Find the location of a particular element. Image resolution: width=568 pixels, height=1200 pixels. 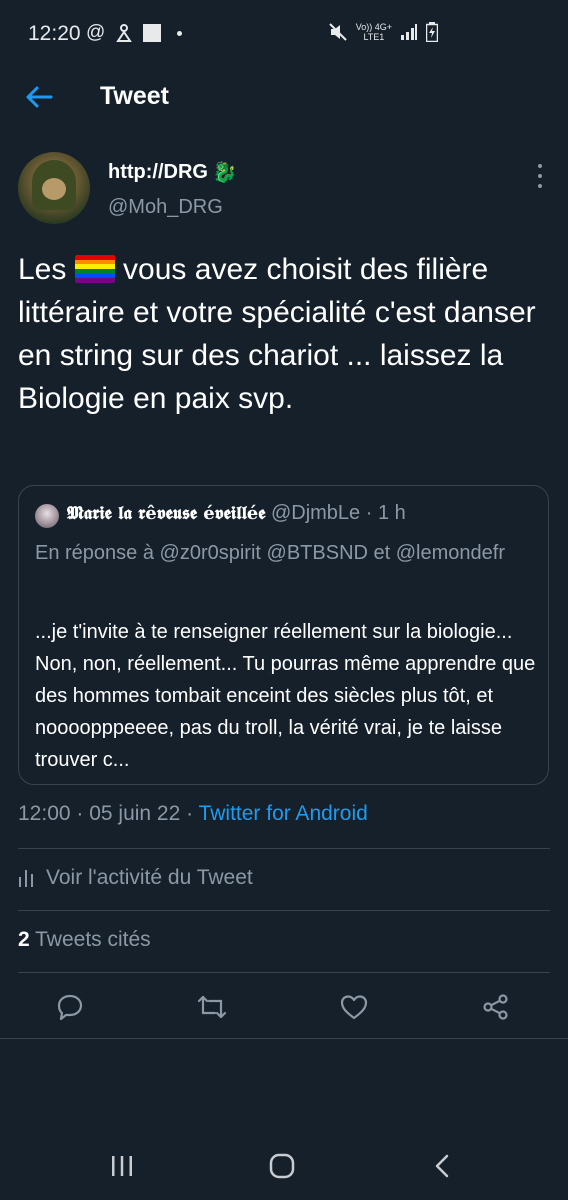

tweet-source-link: Twitter for Android is located at coordinates (283, 813).